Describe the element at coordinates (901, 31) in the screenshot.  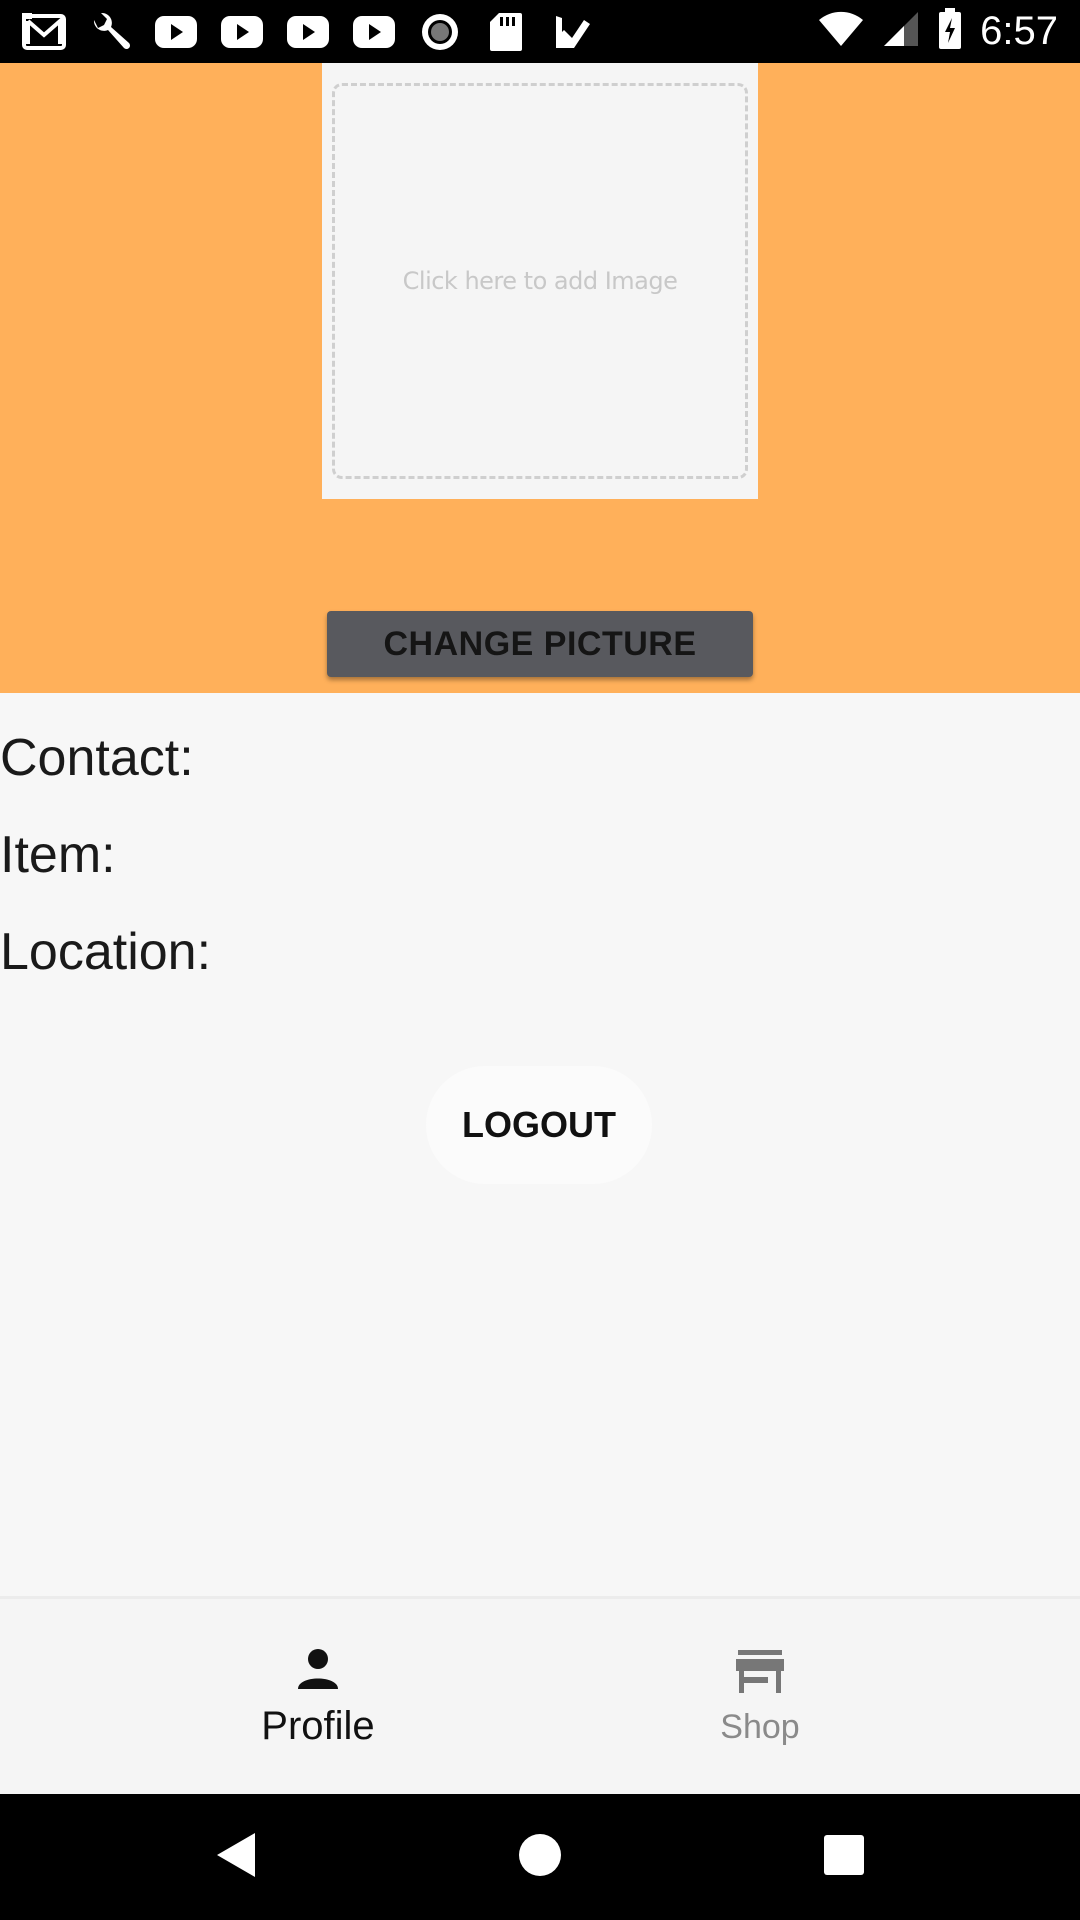
I see `signal-icon` at that location.